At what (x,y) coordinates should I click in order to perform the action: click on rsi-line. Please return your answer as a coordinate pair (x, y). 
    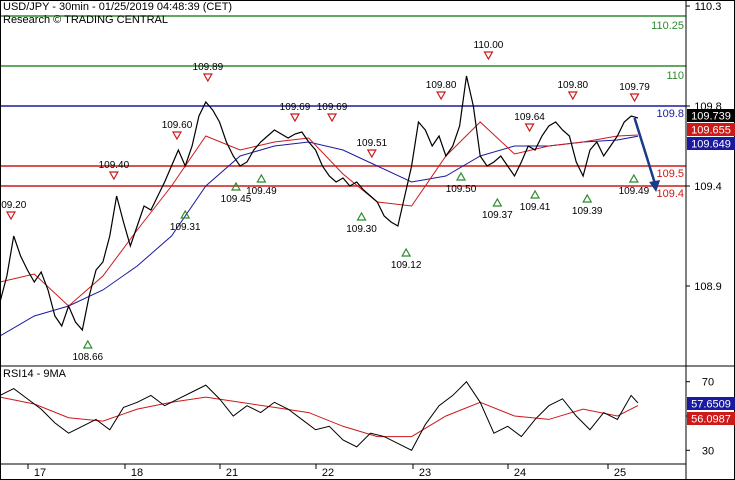
    Looking at the image, I should click on (319, 415).